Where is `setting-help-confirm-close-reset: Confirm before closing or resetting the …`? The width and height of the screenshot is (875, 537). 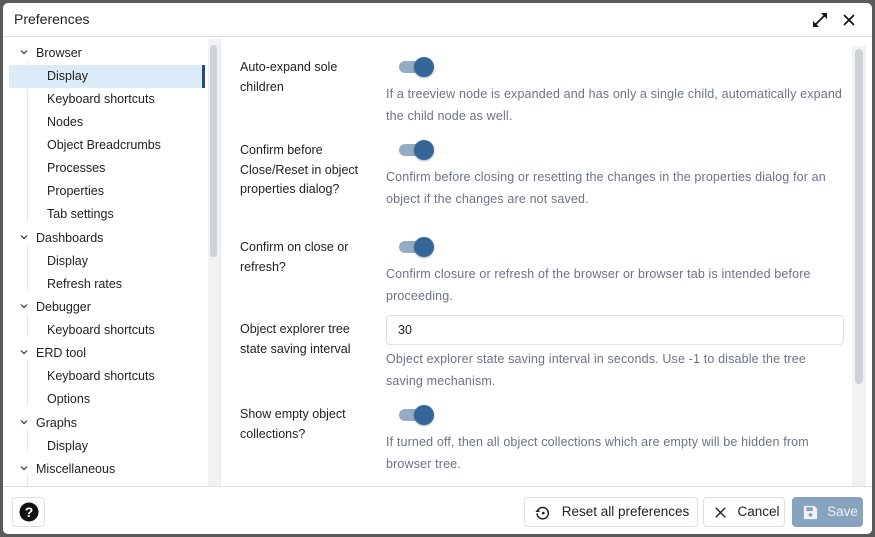
setting-help-confirm-close-reset: Confirm before closing or resetting the … is located at coordinates (606, 188).